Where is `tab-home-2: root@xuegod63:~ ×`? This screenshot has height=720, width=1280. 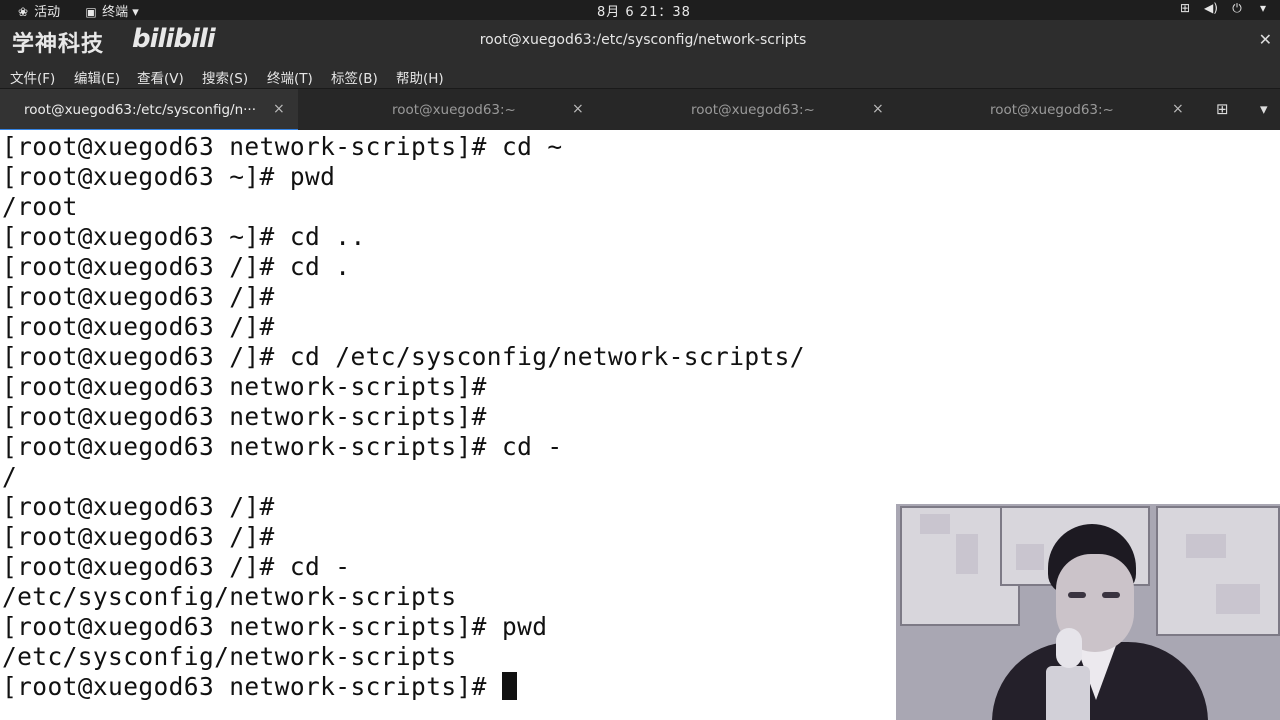 tab-home-2: root@xuegod63:~ × is located at coordinates (746, 110).